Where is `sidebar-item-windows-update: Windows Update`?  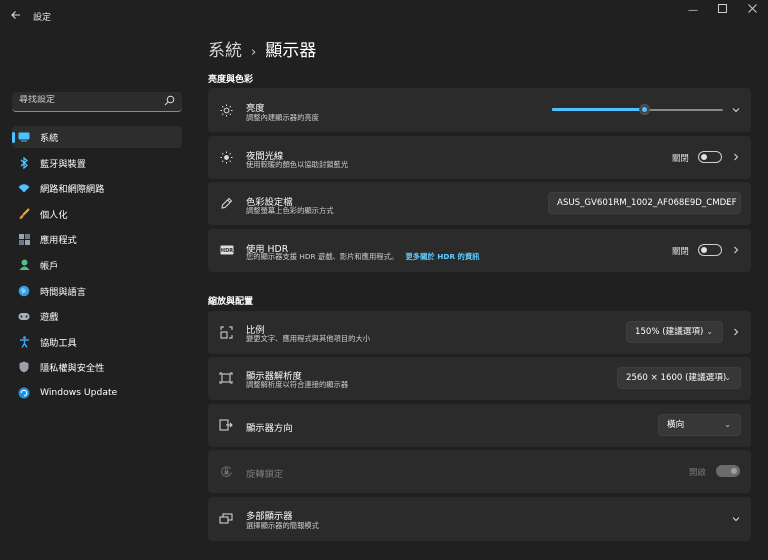
sidebar-item-windows-update: Windows Update is located at coordinates (97, 393).